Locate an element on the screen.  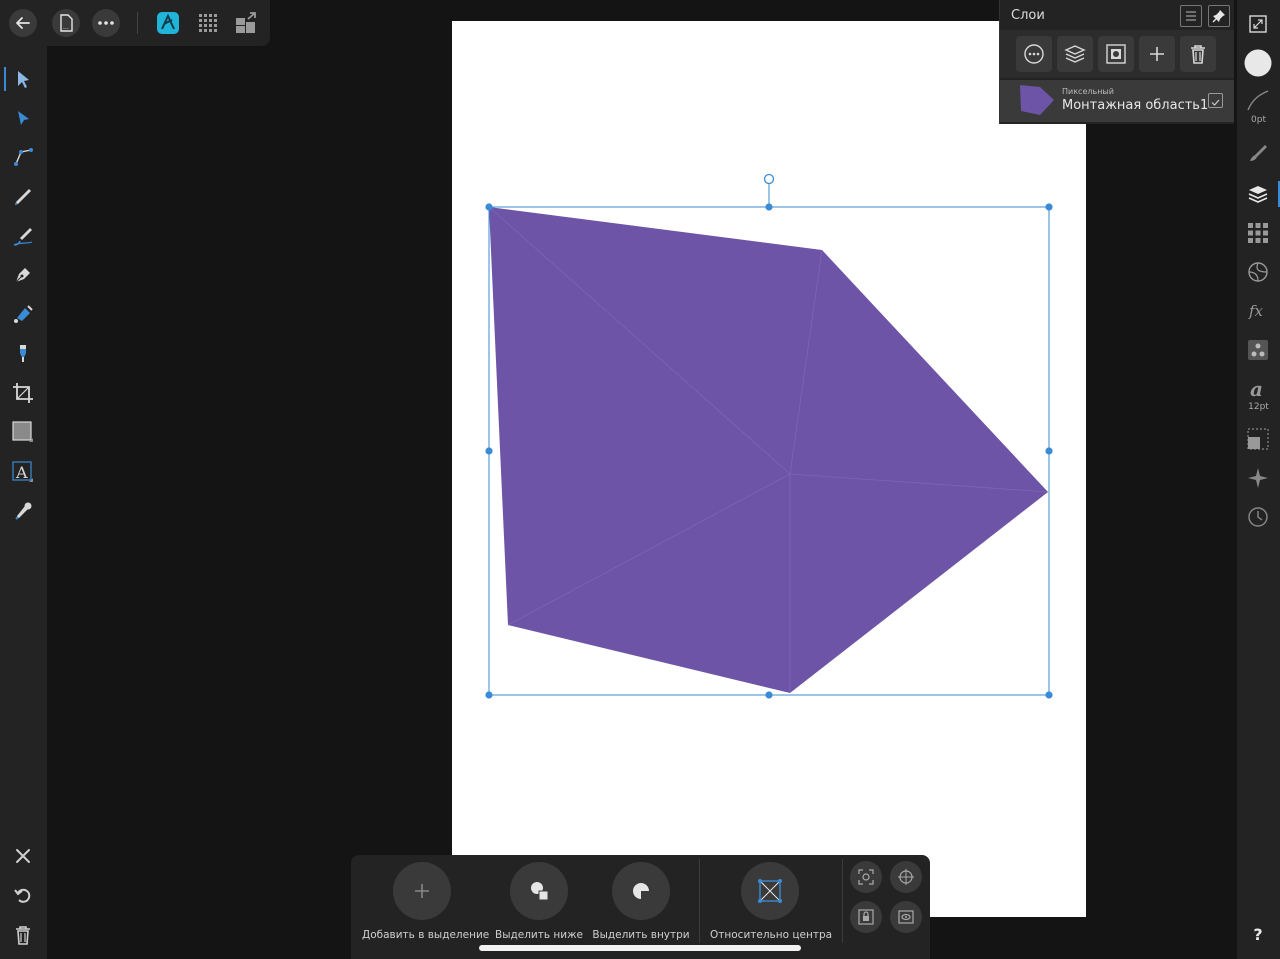
transparency-icon is located at coordinates (23, 353).